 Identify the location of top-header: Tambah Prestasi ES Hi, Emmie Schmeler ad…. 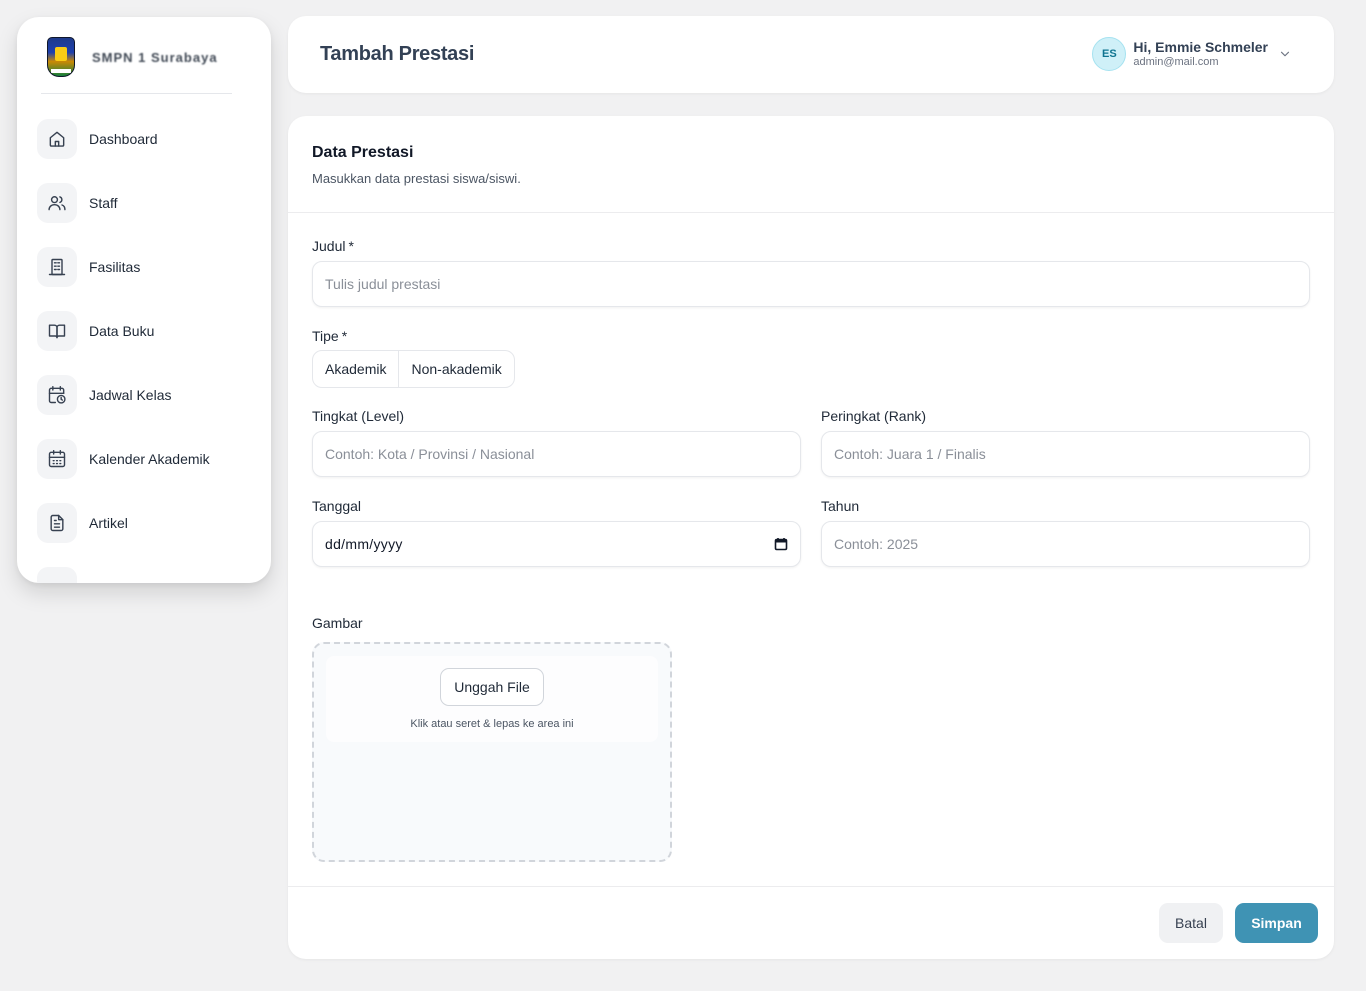
(811, 54).